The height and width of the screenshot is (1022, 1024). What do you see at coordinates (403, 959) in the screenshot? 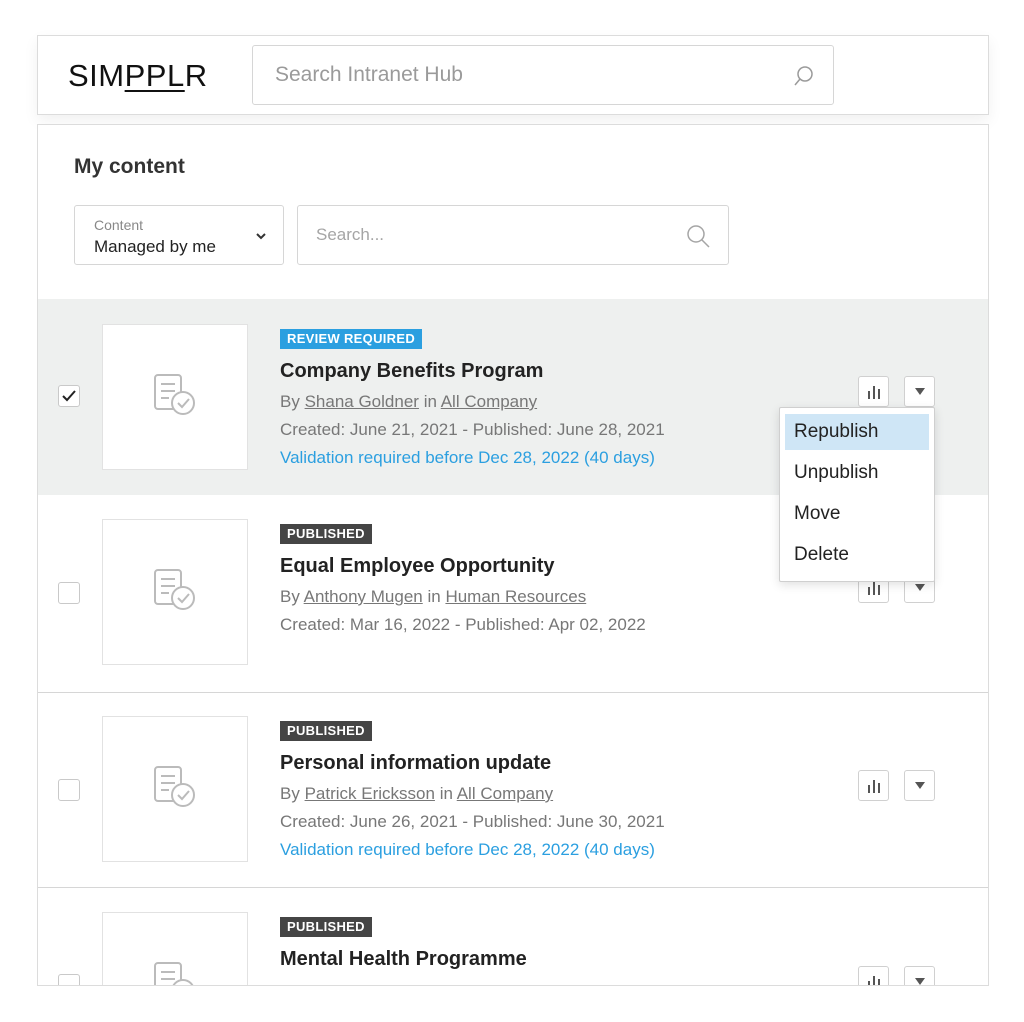
I see `content-title: Mental Health Programme` at bounding box center [403, 959].